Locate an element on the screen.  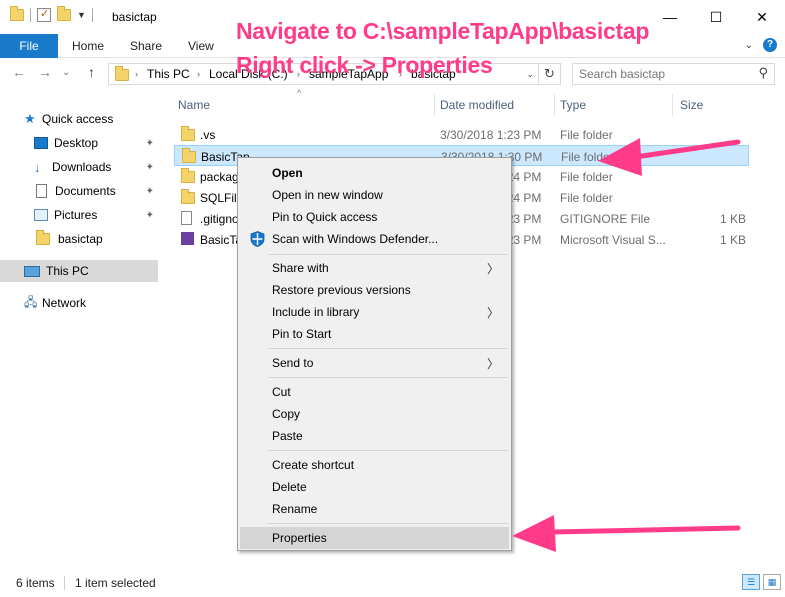
tab-home: Home is located at coordinates (88, 46).